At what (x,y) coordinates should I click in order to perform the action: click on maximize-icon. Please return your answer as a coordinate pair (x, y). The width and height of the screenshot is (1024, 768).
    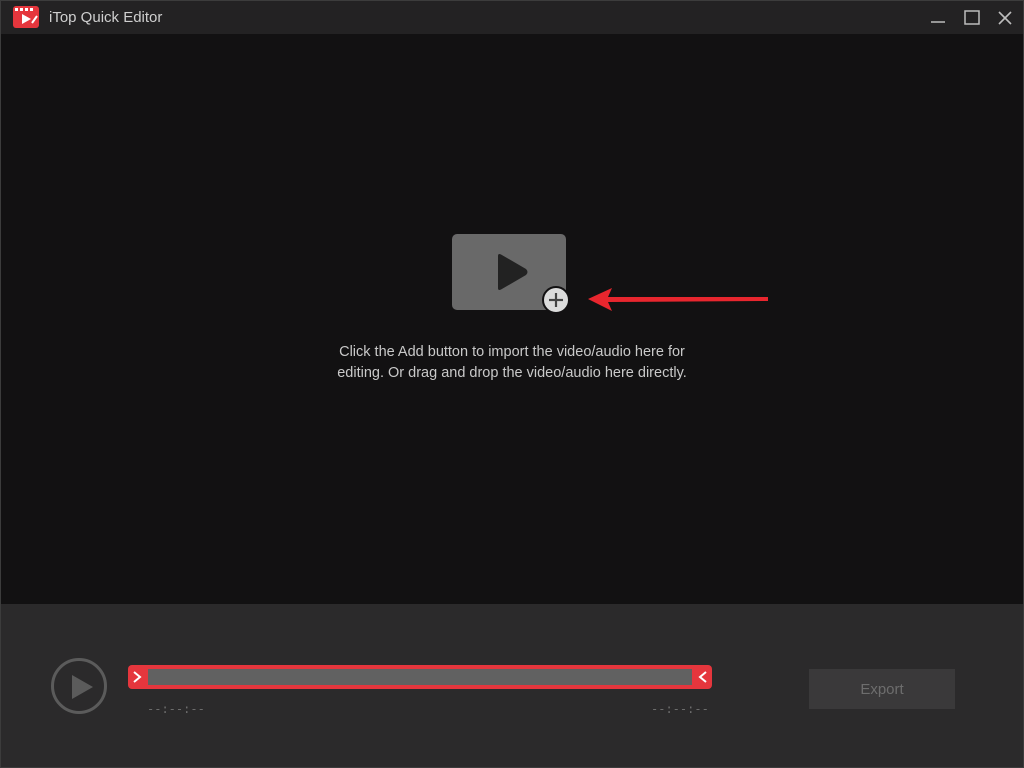
    Looking at the image, I should click on (972, 17).